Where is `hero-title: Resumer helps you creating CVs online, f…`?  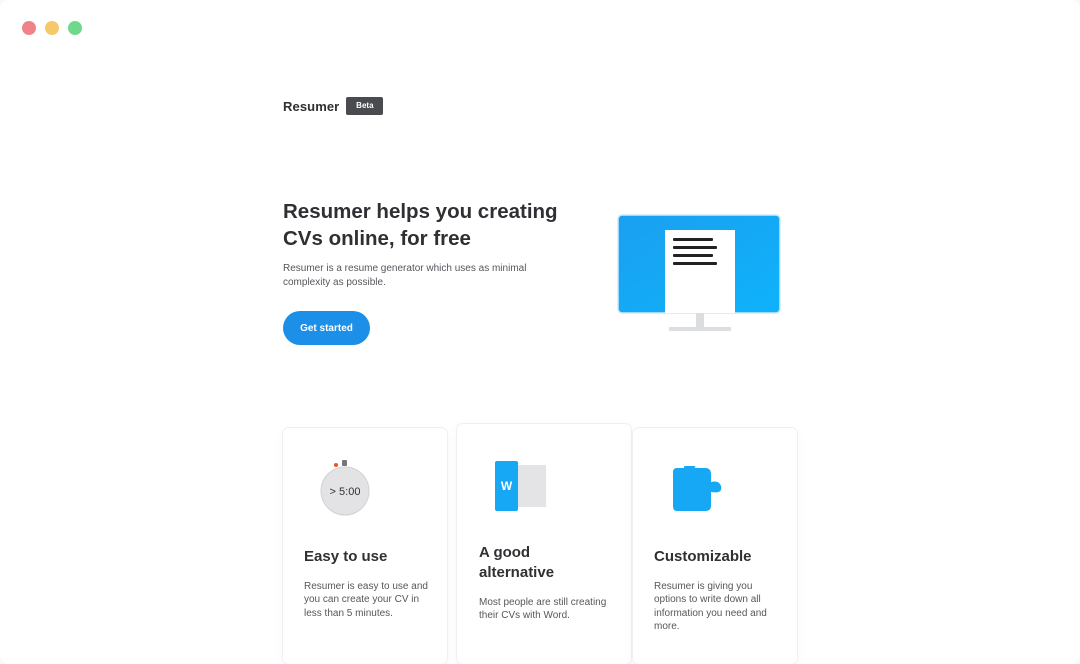
hero-title: Resumer helps you creating CVs online, f… is located at coordinates (433, 225).